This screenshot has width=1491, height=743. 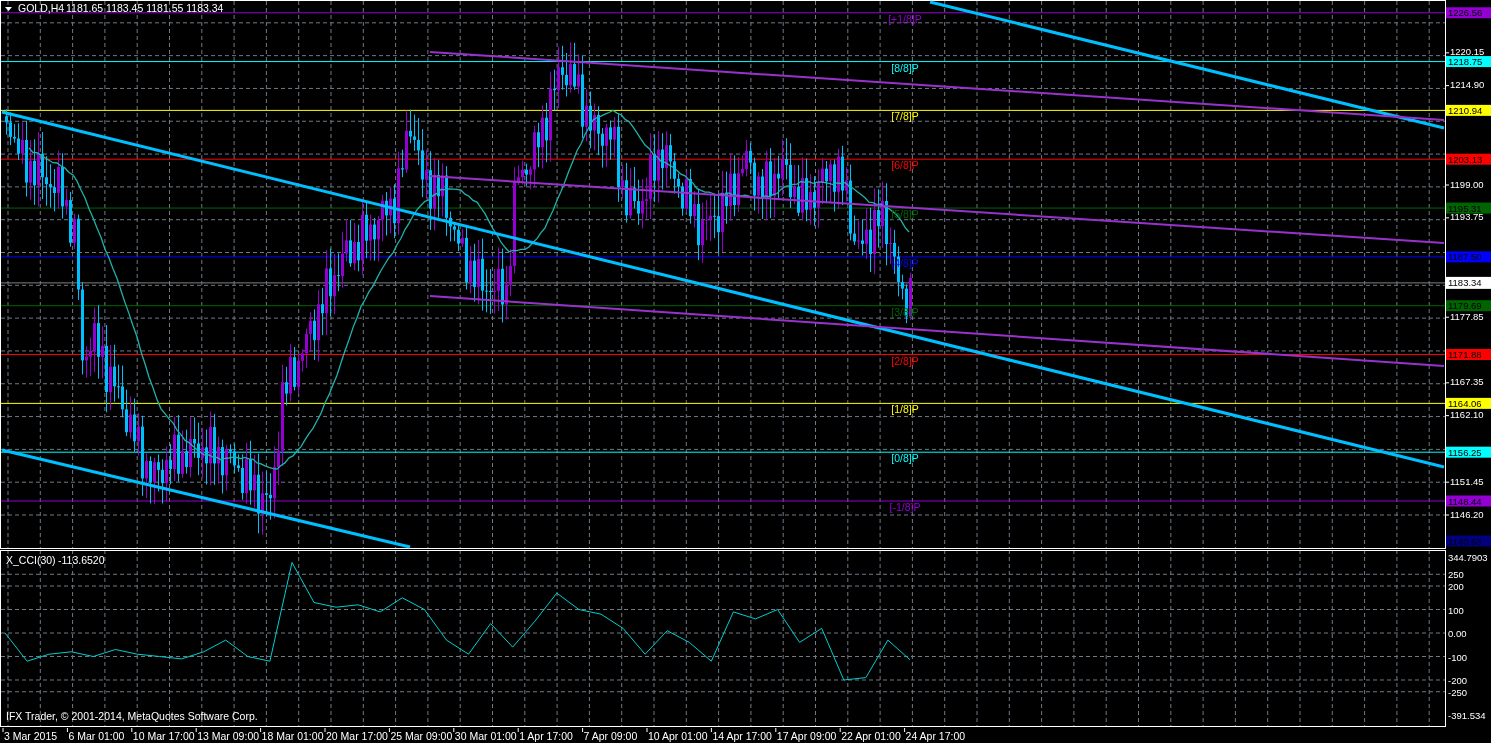 What do you see at coordinates (1465, 403) in the screenshot?
I see `price-tag-label: 1164.06` at bounding box center [1465, 403].